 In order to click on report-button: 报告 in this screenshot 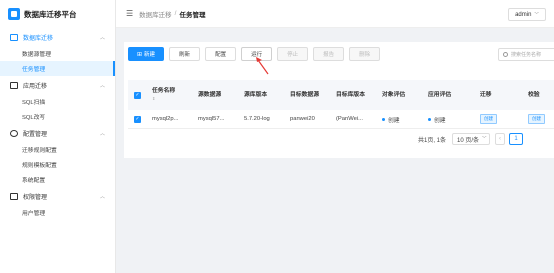, I will do `click(329, 54)`.